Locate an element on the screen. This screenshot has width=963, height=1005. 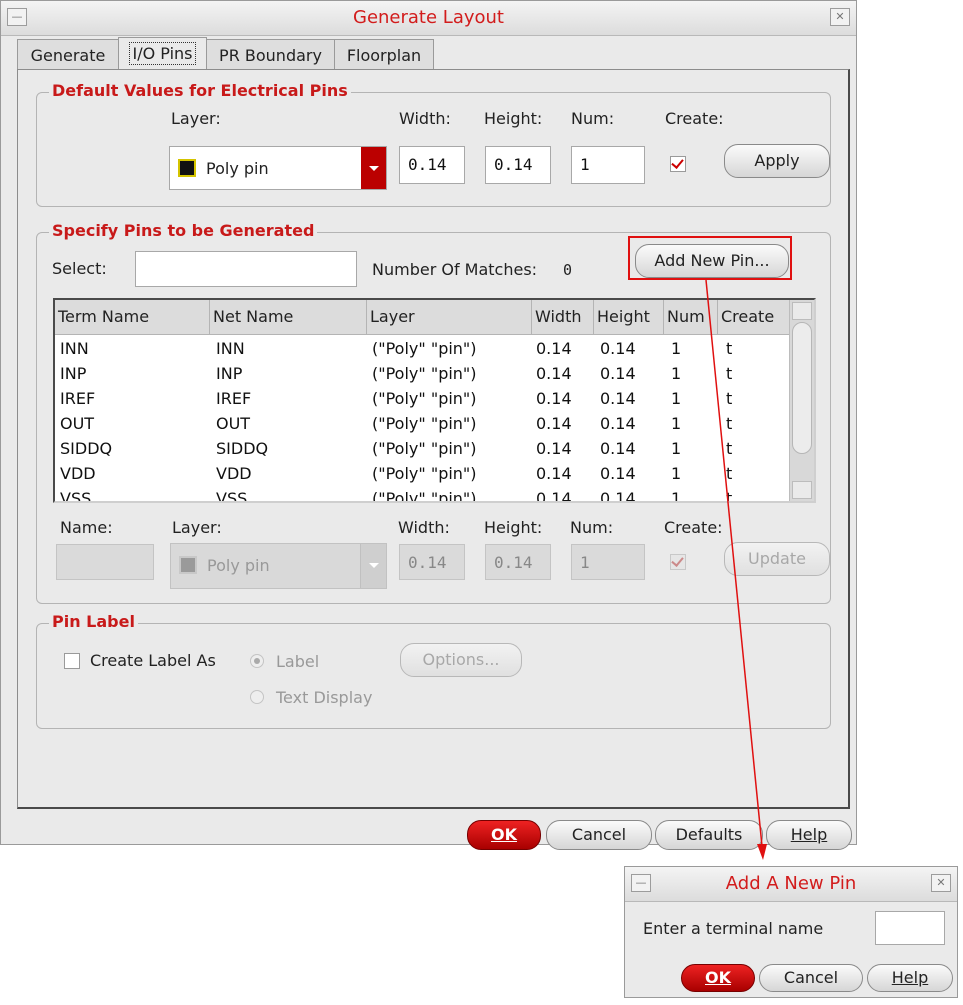
dialog-title: Add A New Pin is located at coordinates (791, 883).